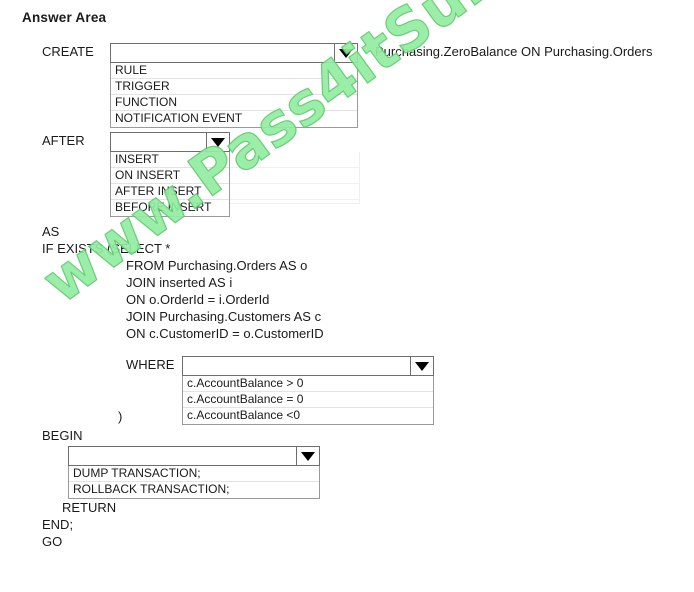 The height and width of the screenshot is (592, 694). I want to click on sql-line-join-customers: JOIN Purchasing.Customers AS c, so click(224, 316).